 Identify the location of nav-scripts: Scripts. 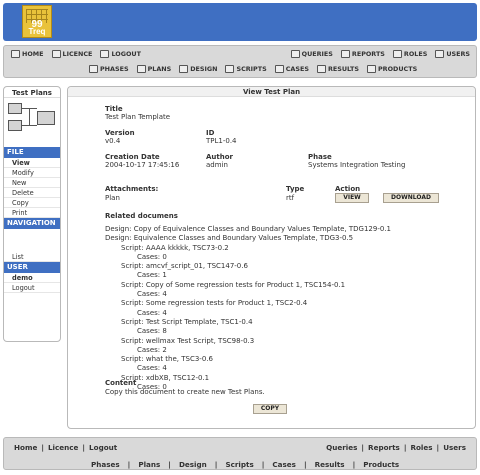
(246, 69).